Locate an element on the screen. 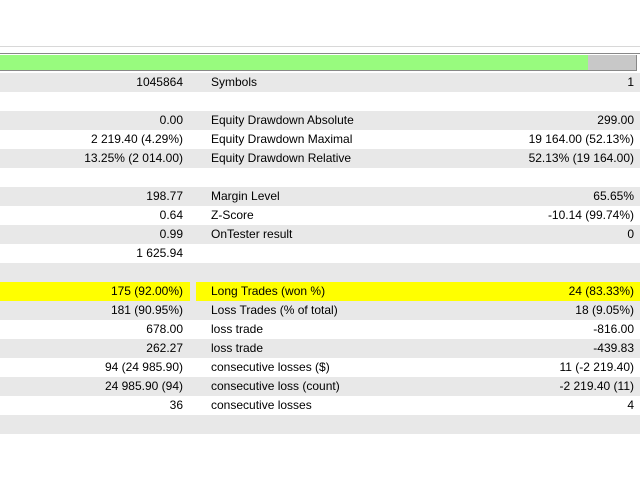  value2-cell: 1 is located at coordinates (630, 82).